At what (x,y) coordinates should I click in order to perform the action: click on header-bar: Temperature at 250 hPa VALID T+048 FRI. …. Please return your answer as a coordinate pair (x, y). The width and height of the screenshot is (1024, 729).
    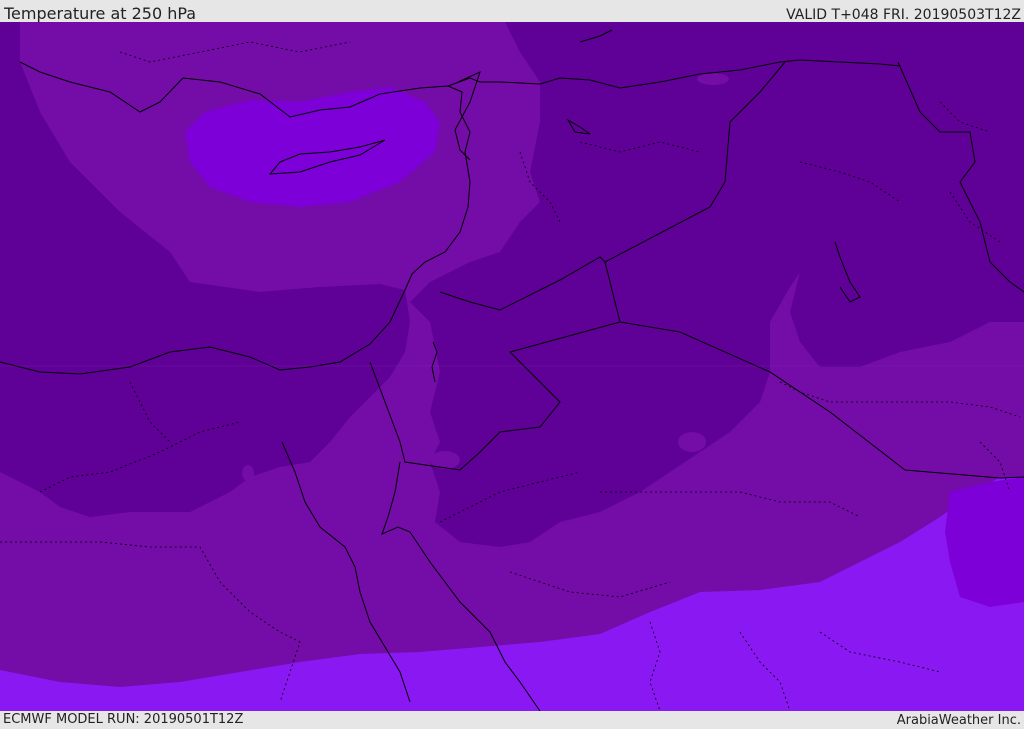
    Looking at the image, I should click on (512, 11).